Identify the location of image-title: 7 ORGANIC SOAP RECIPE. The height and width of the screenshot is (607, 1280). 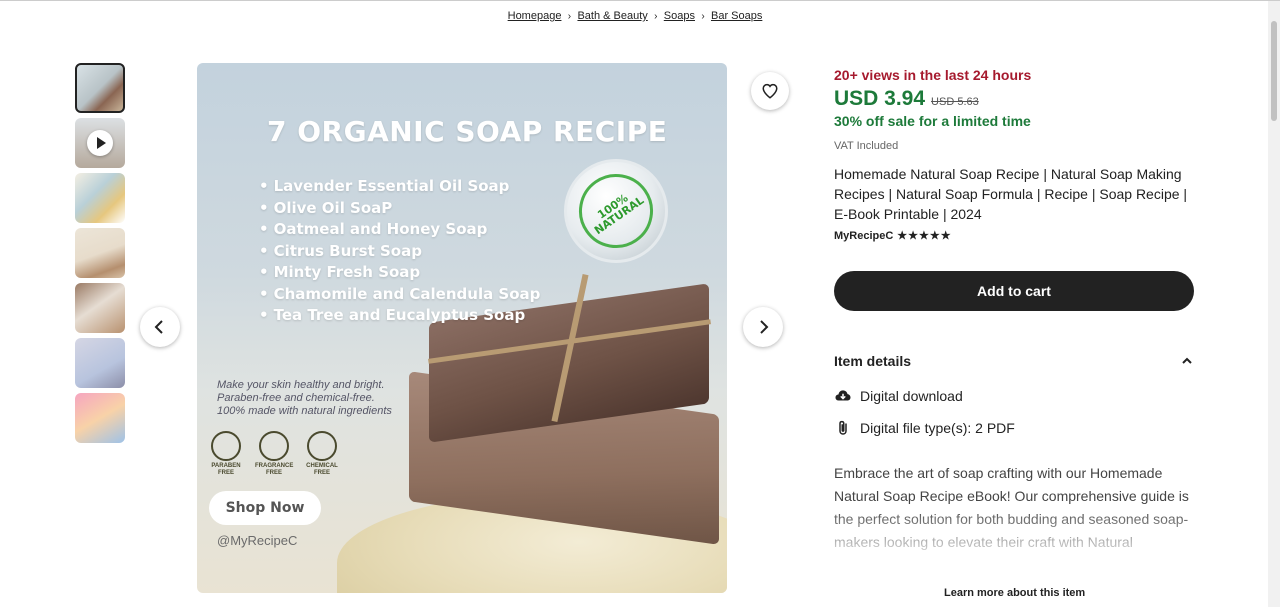
(467, 131).